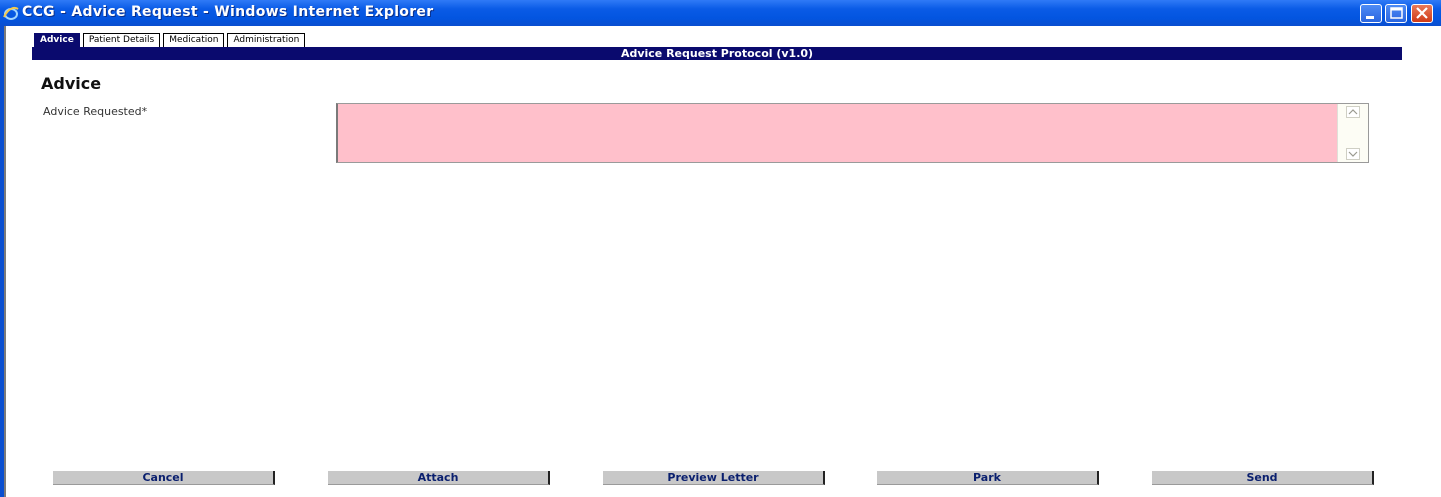 The width and height of the screenshot is (1441, 497). What do you see at coordinates (121, 40) in the screenshot?
I see `tab-patient-details: Patient Details` at bounding box center [121, 40].